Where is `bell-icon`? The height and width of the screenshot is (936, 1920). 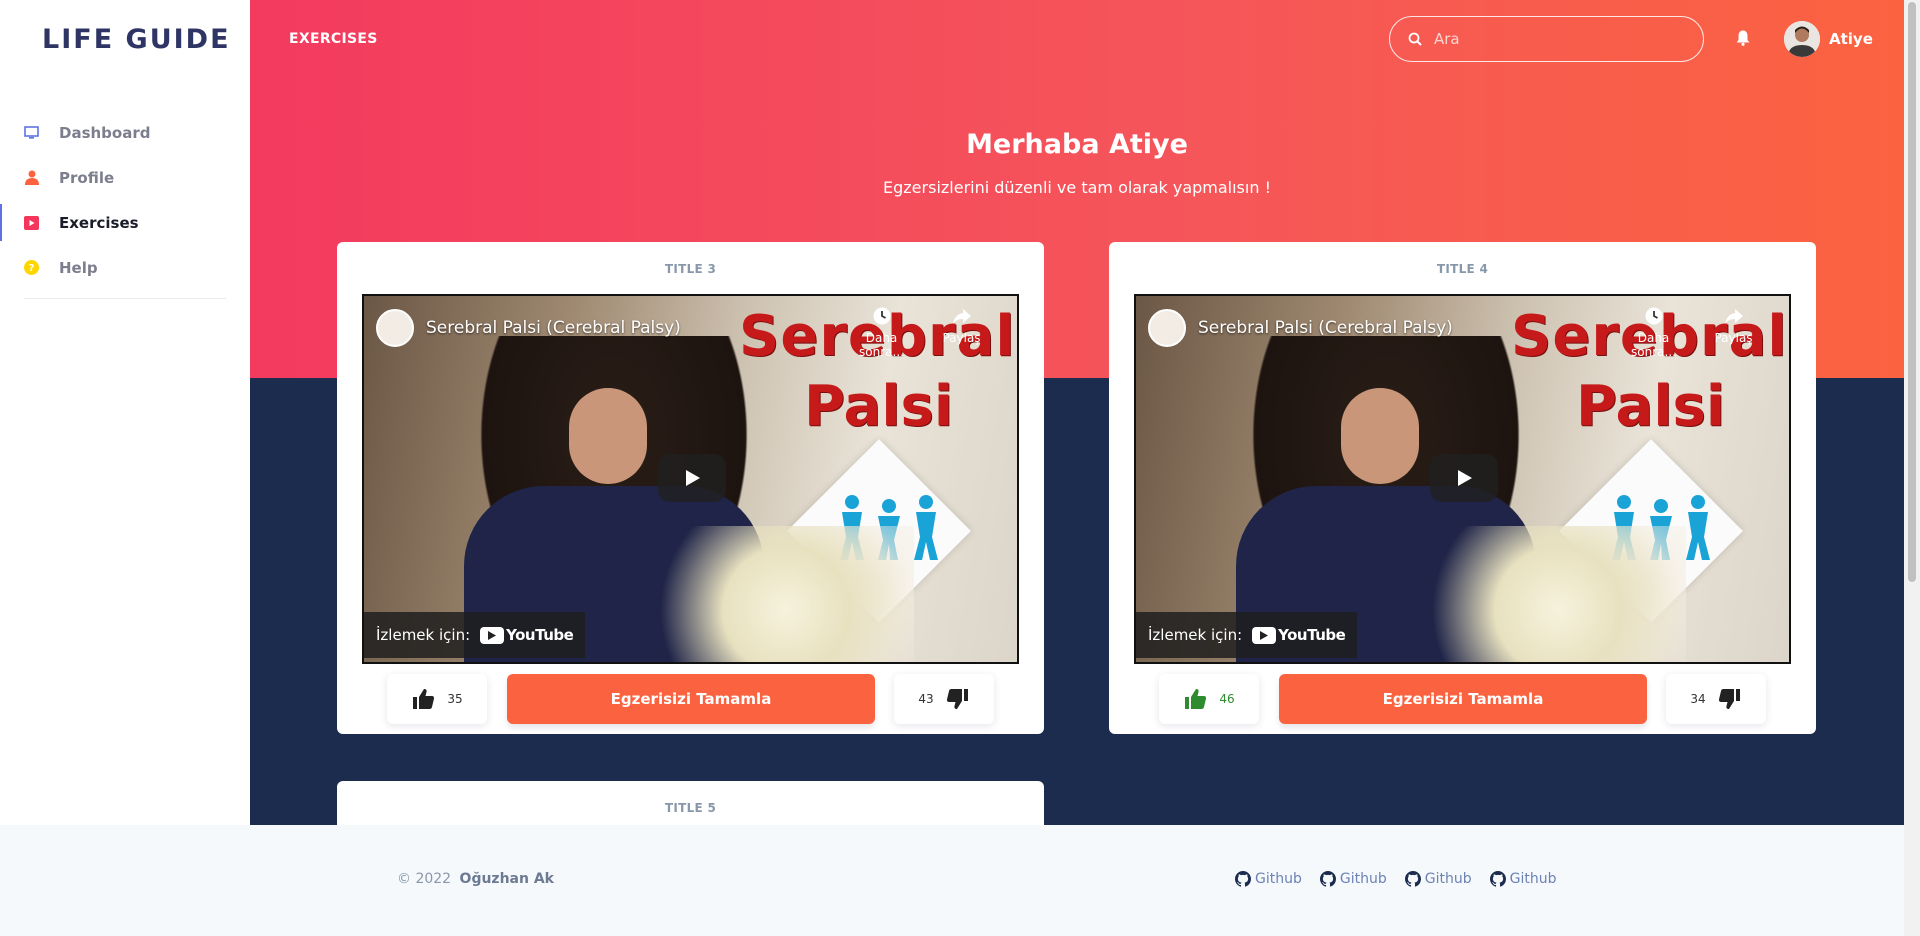
bell-icon is located at coordinates (1743, 40).